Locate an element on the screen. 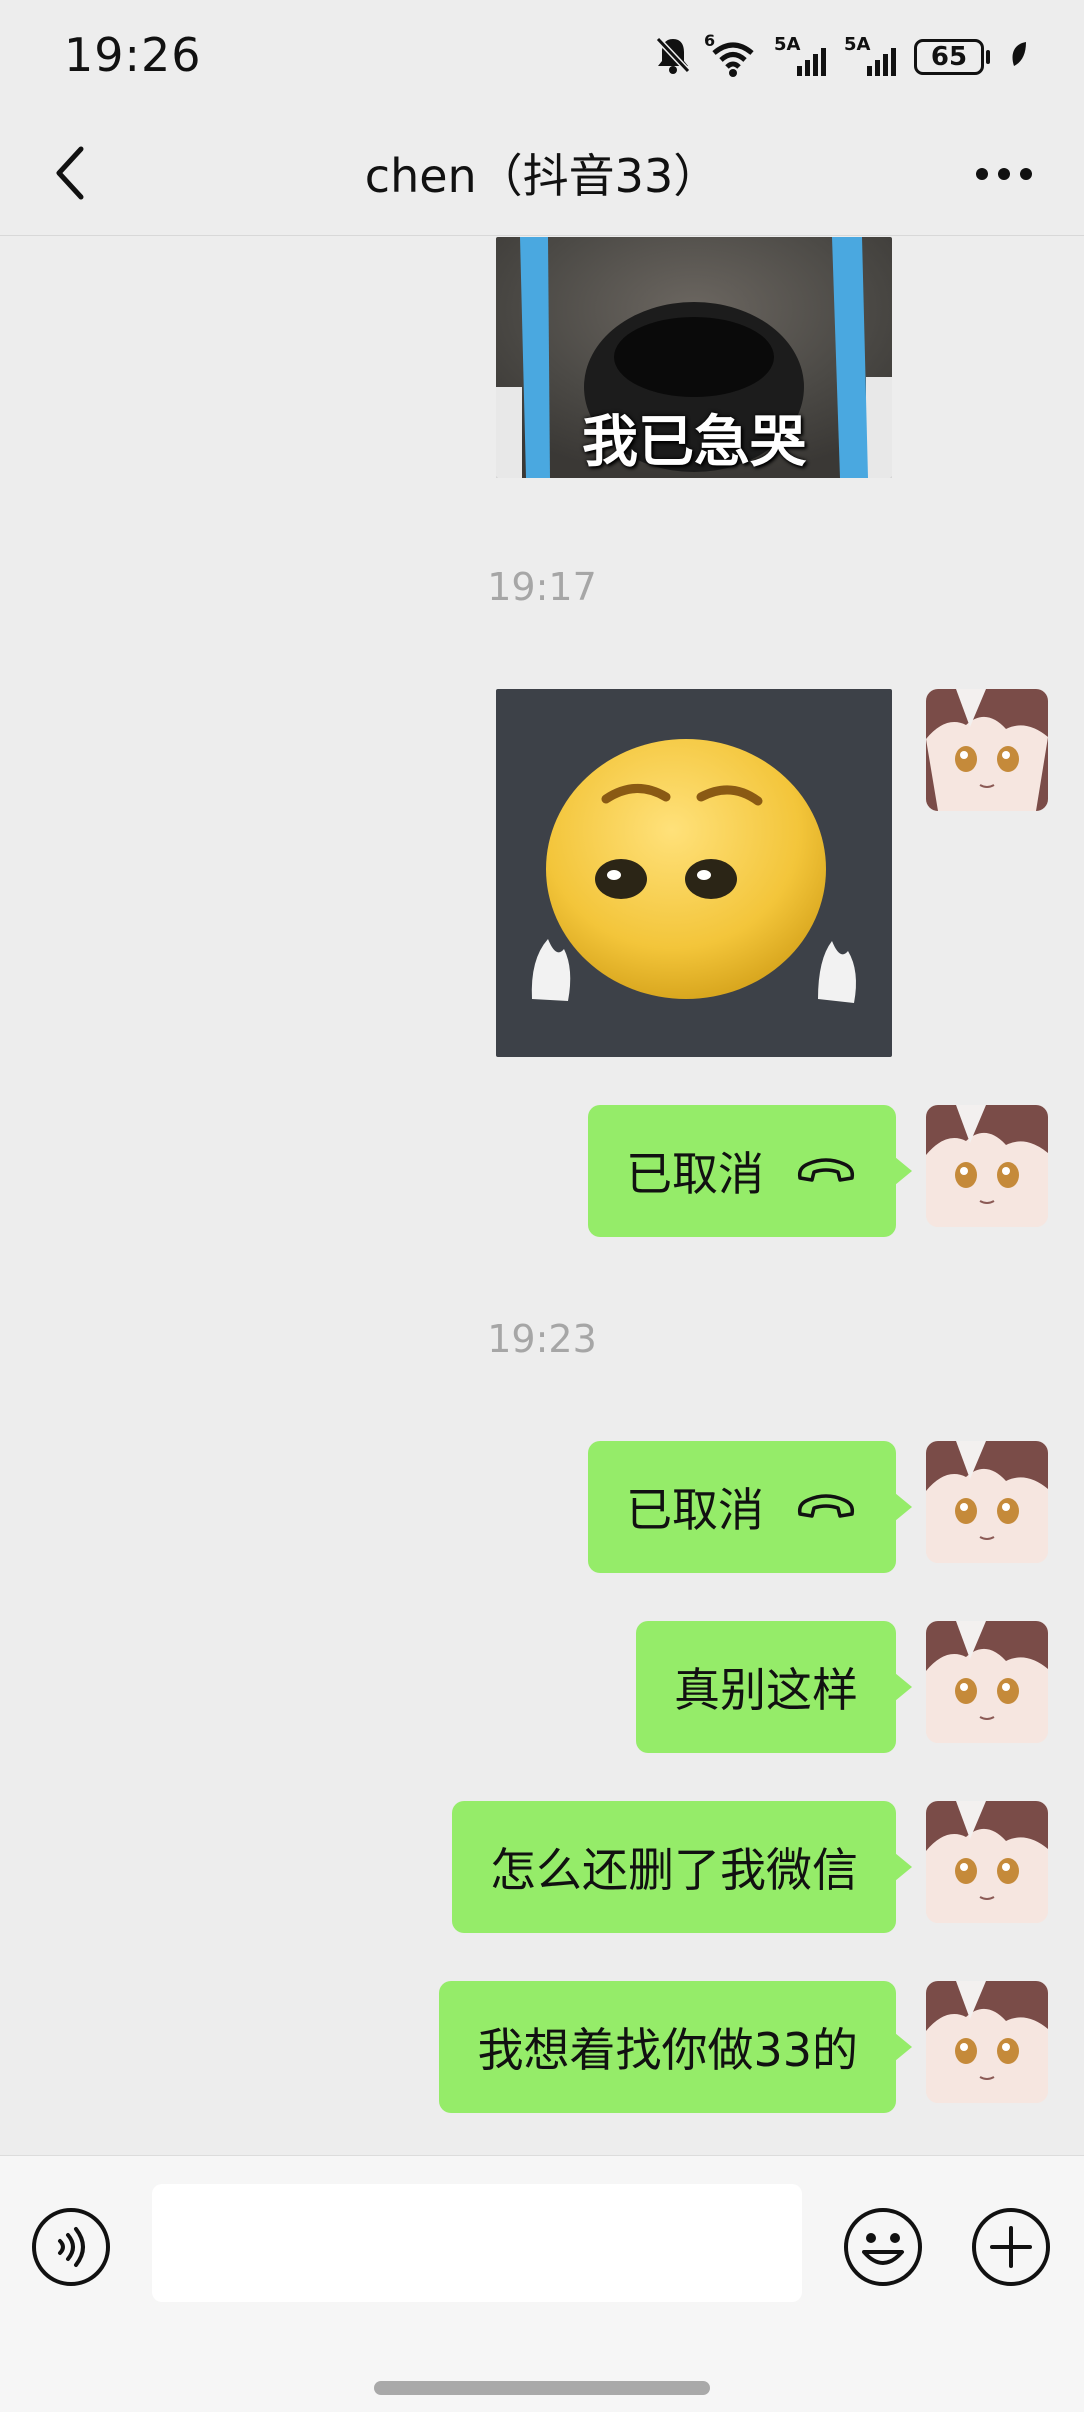 This screenshot has width=1084, height=2412. battery-icon: 65 is located at coordinates (952, 57).